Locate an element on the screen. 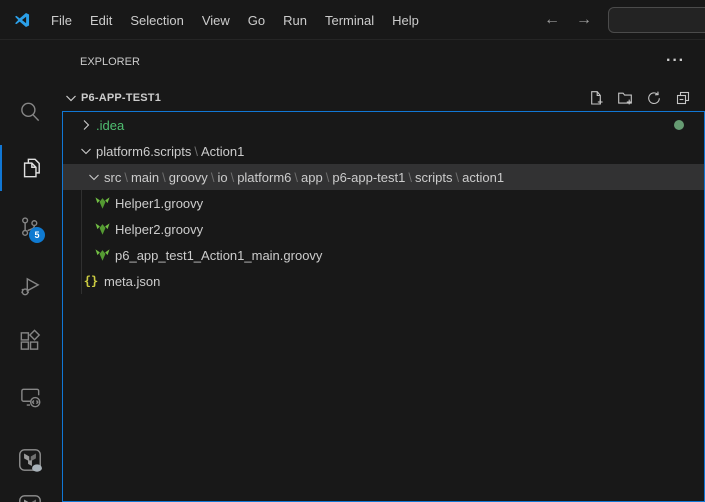  section-actions is located at coordinates (639, 98).